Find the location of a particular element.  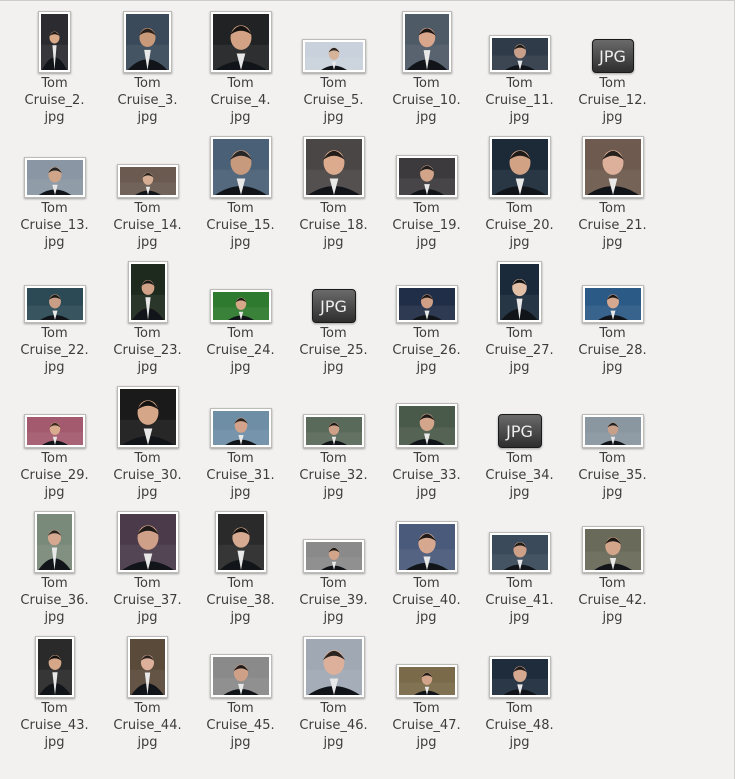

file-item: Tom Cruise_15. jpg is located at coordinates (240, 188).